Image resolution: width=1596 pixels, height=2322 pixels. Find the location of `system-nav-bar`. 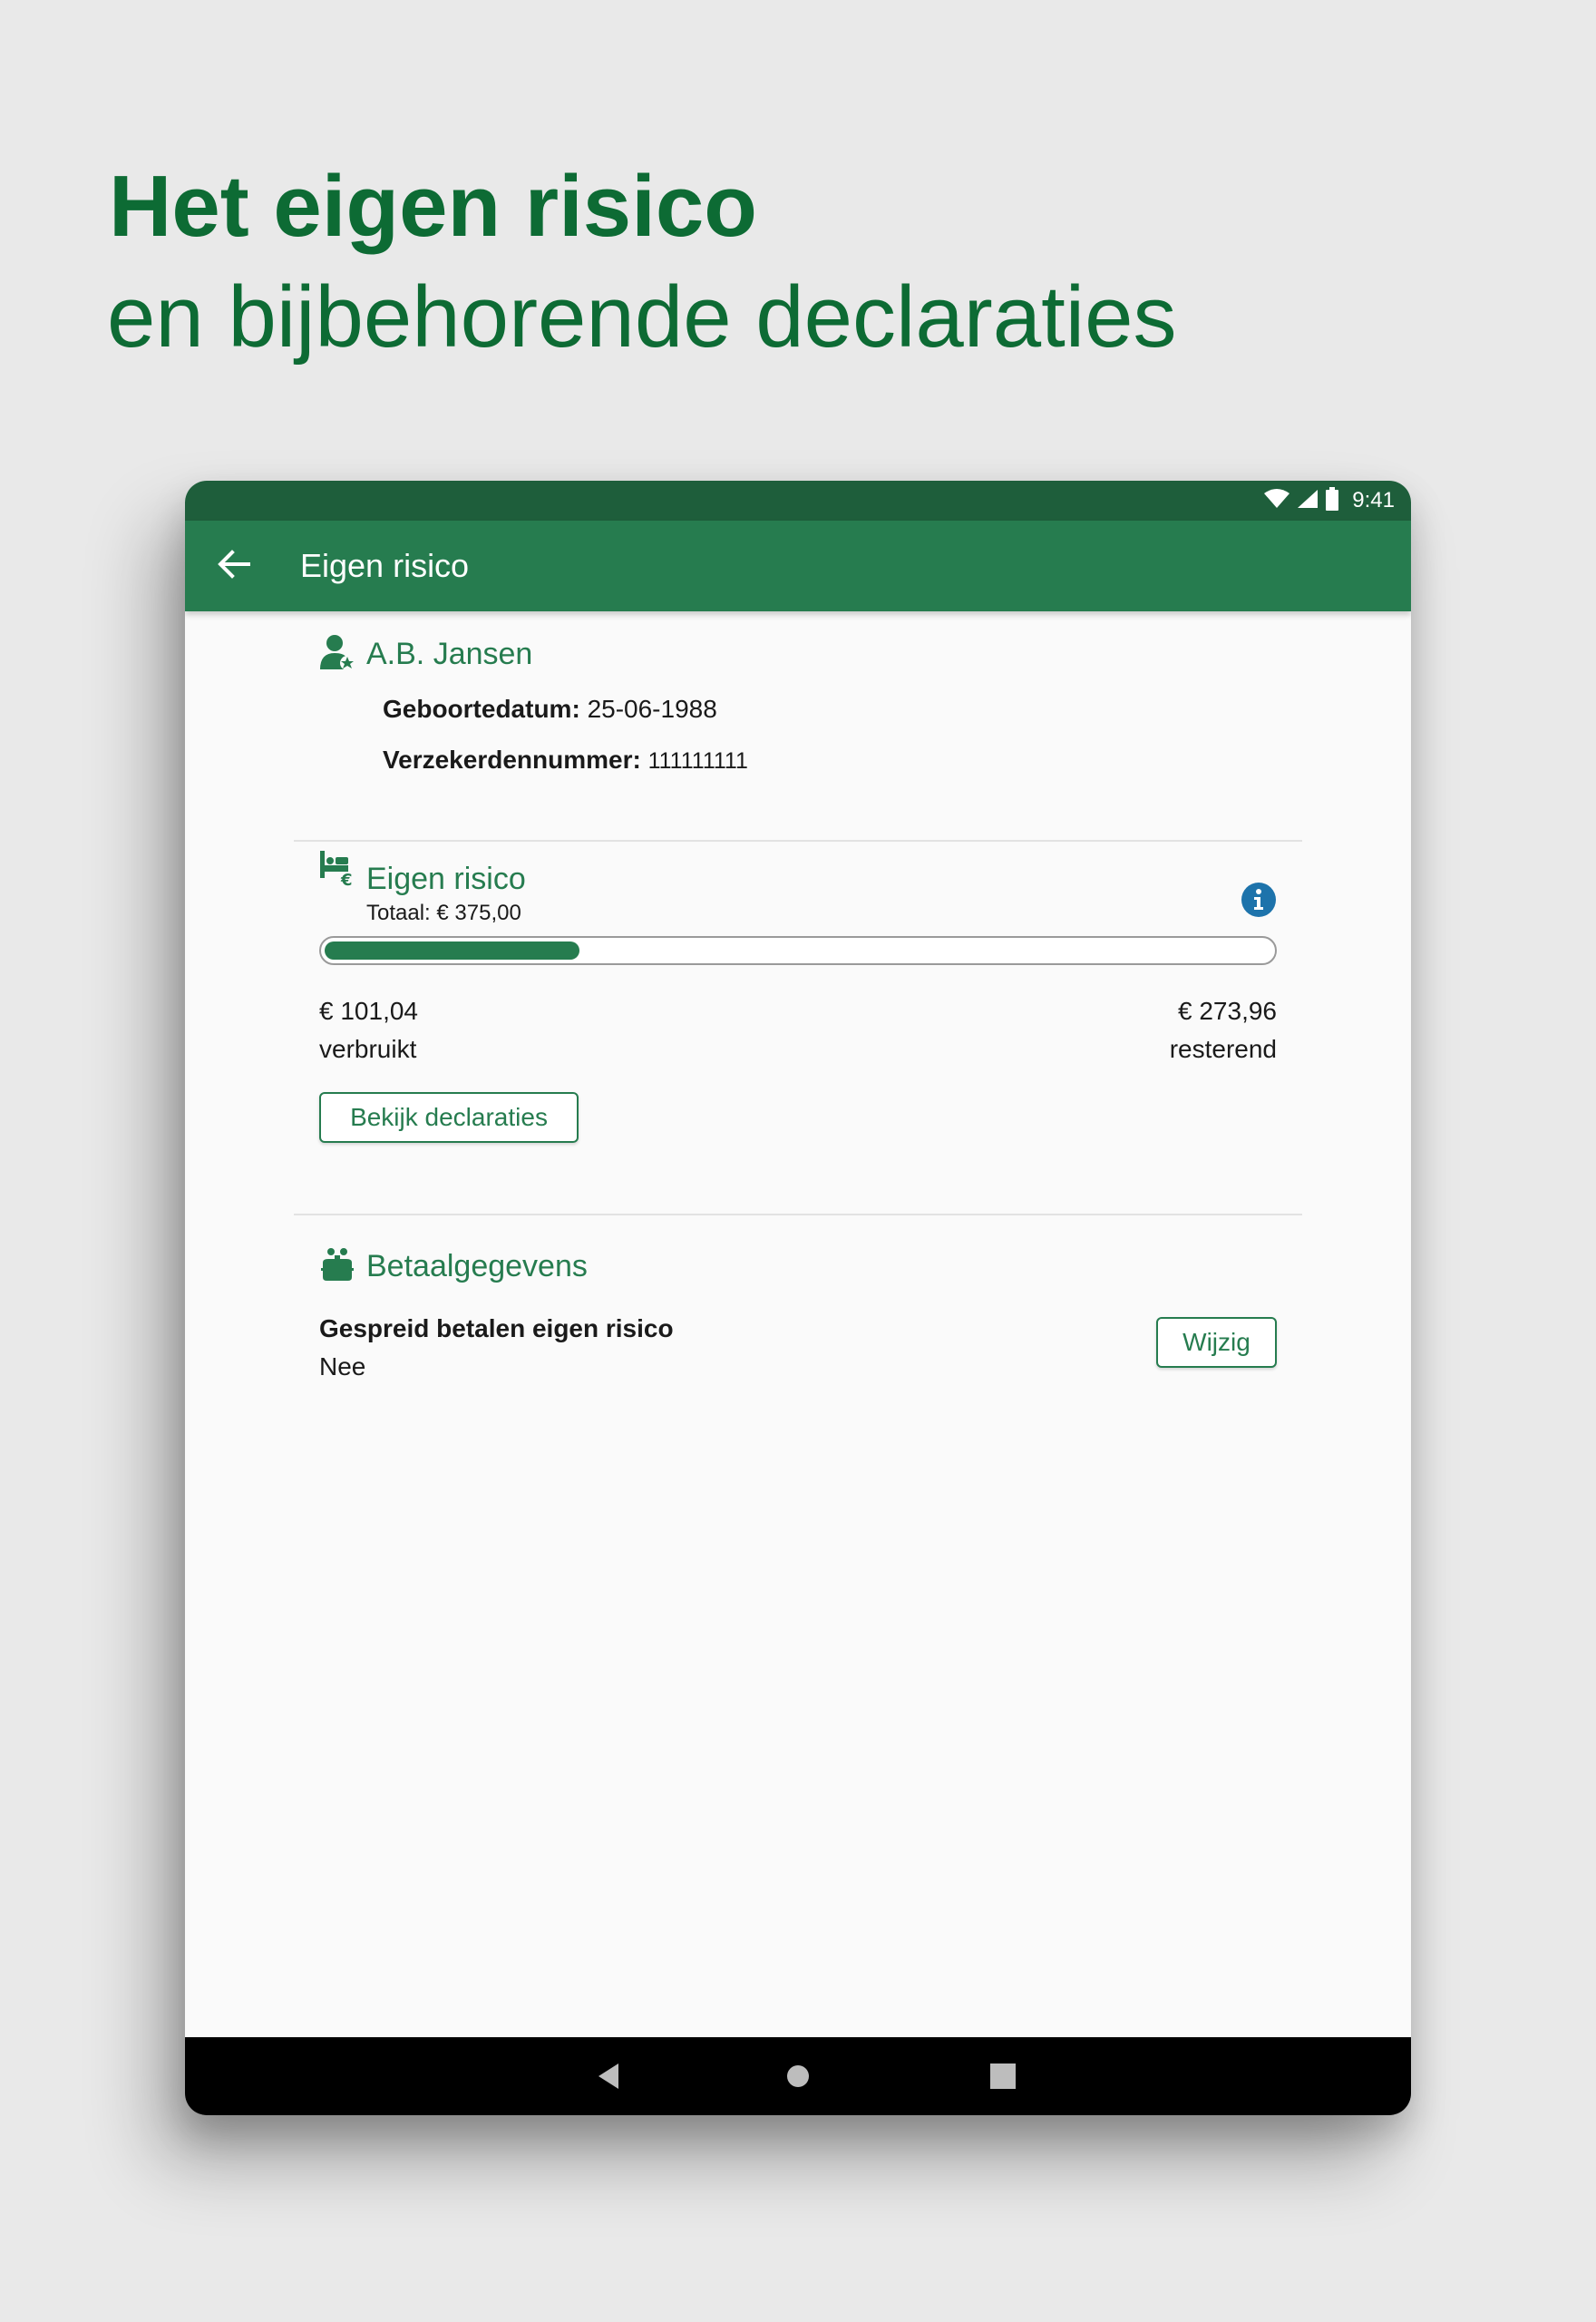

system-nav-bar is located at coordinates (798, 2076).